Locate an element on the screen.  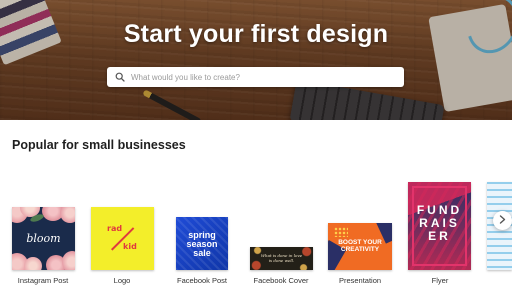
thumbnail-text: spring season sale is located at coordinates (202, 244).